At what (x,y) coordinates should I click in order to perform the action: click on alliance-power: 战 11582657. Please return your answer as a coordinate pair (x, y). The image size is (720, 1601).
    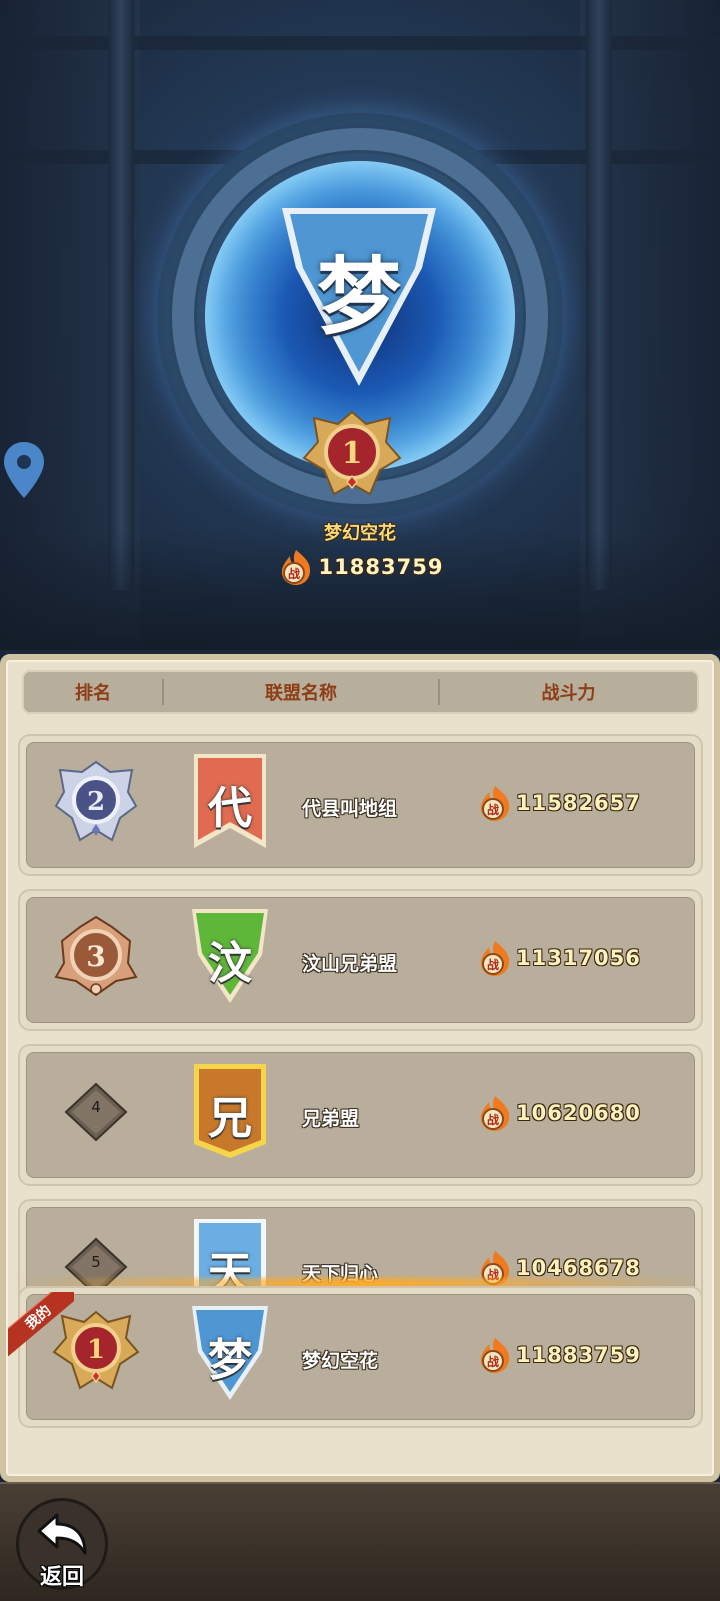
    Looking at the image, I should click on (558, 803).